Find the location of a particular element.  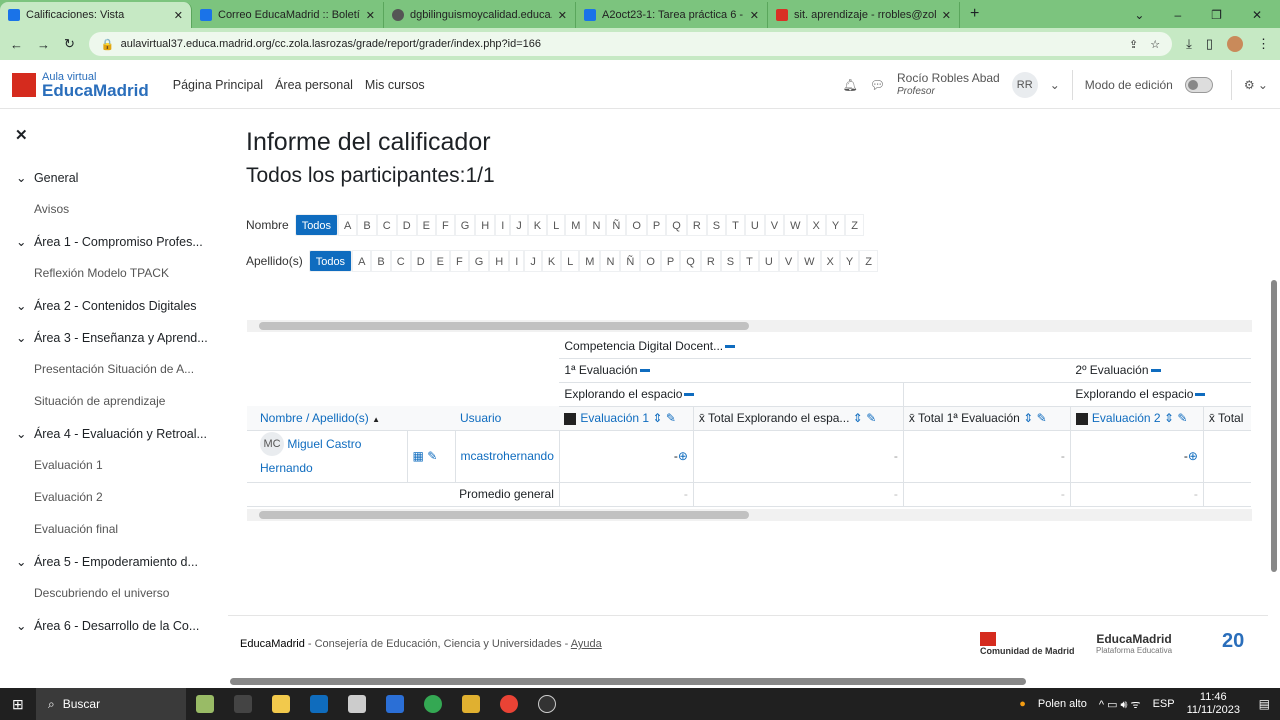

download-icon: ⤓ is located at coordinates (1189, 44).